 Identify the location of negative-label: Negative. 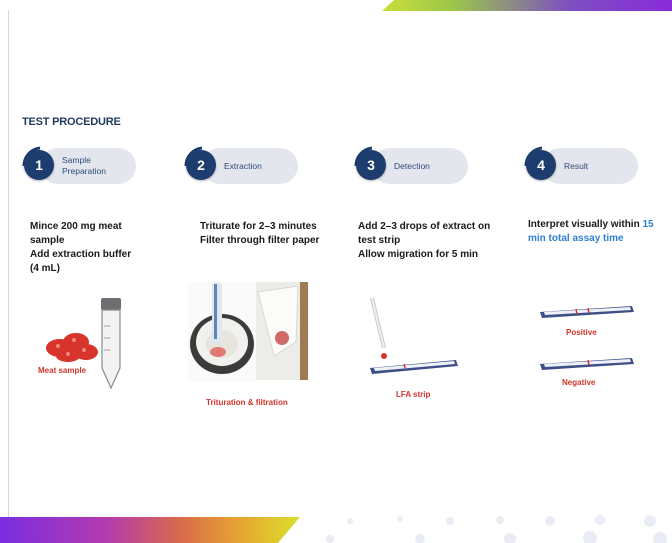
(579, 382).